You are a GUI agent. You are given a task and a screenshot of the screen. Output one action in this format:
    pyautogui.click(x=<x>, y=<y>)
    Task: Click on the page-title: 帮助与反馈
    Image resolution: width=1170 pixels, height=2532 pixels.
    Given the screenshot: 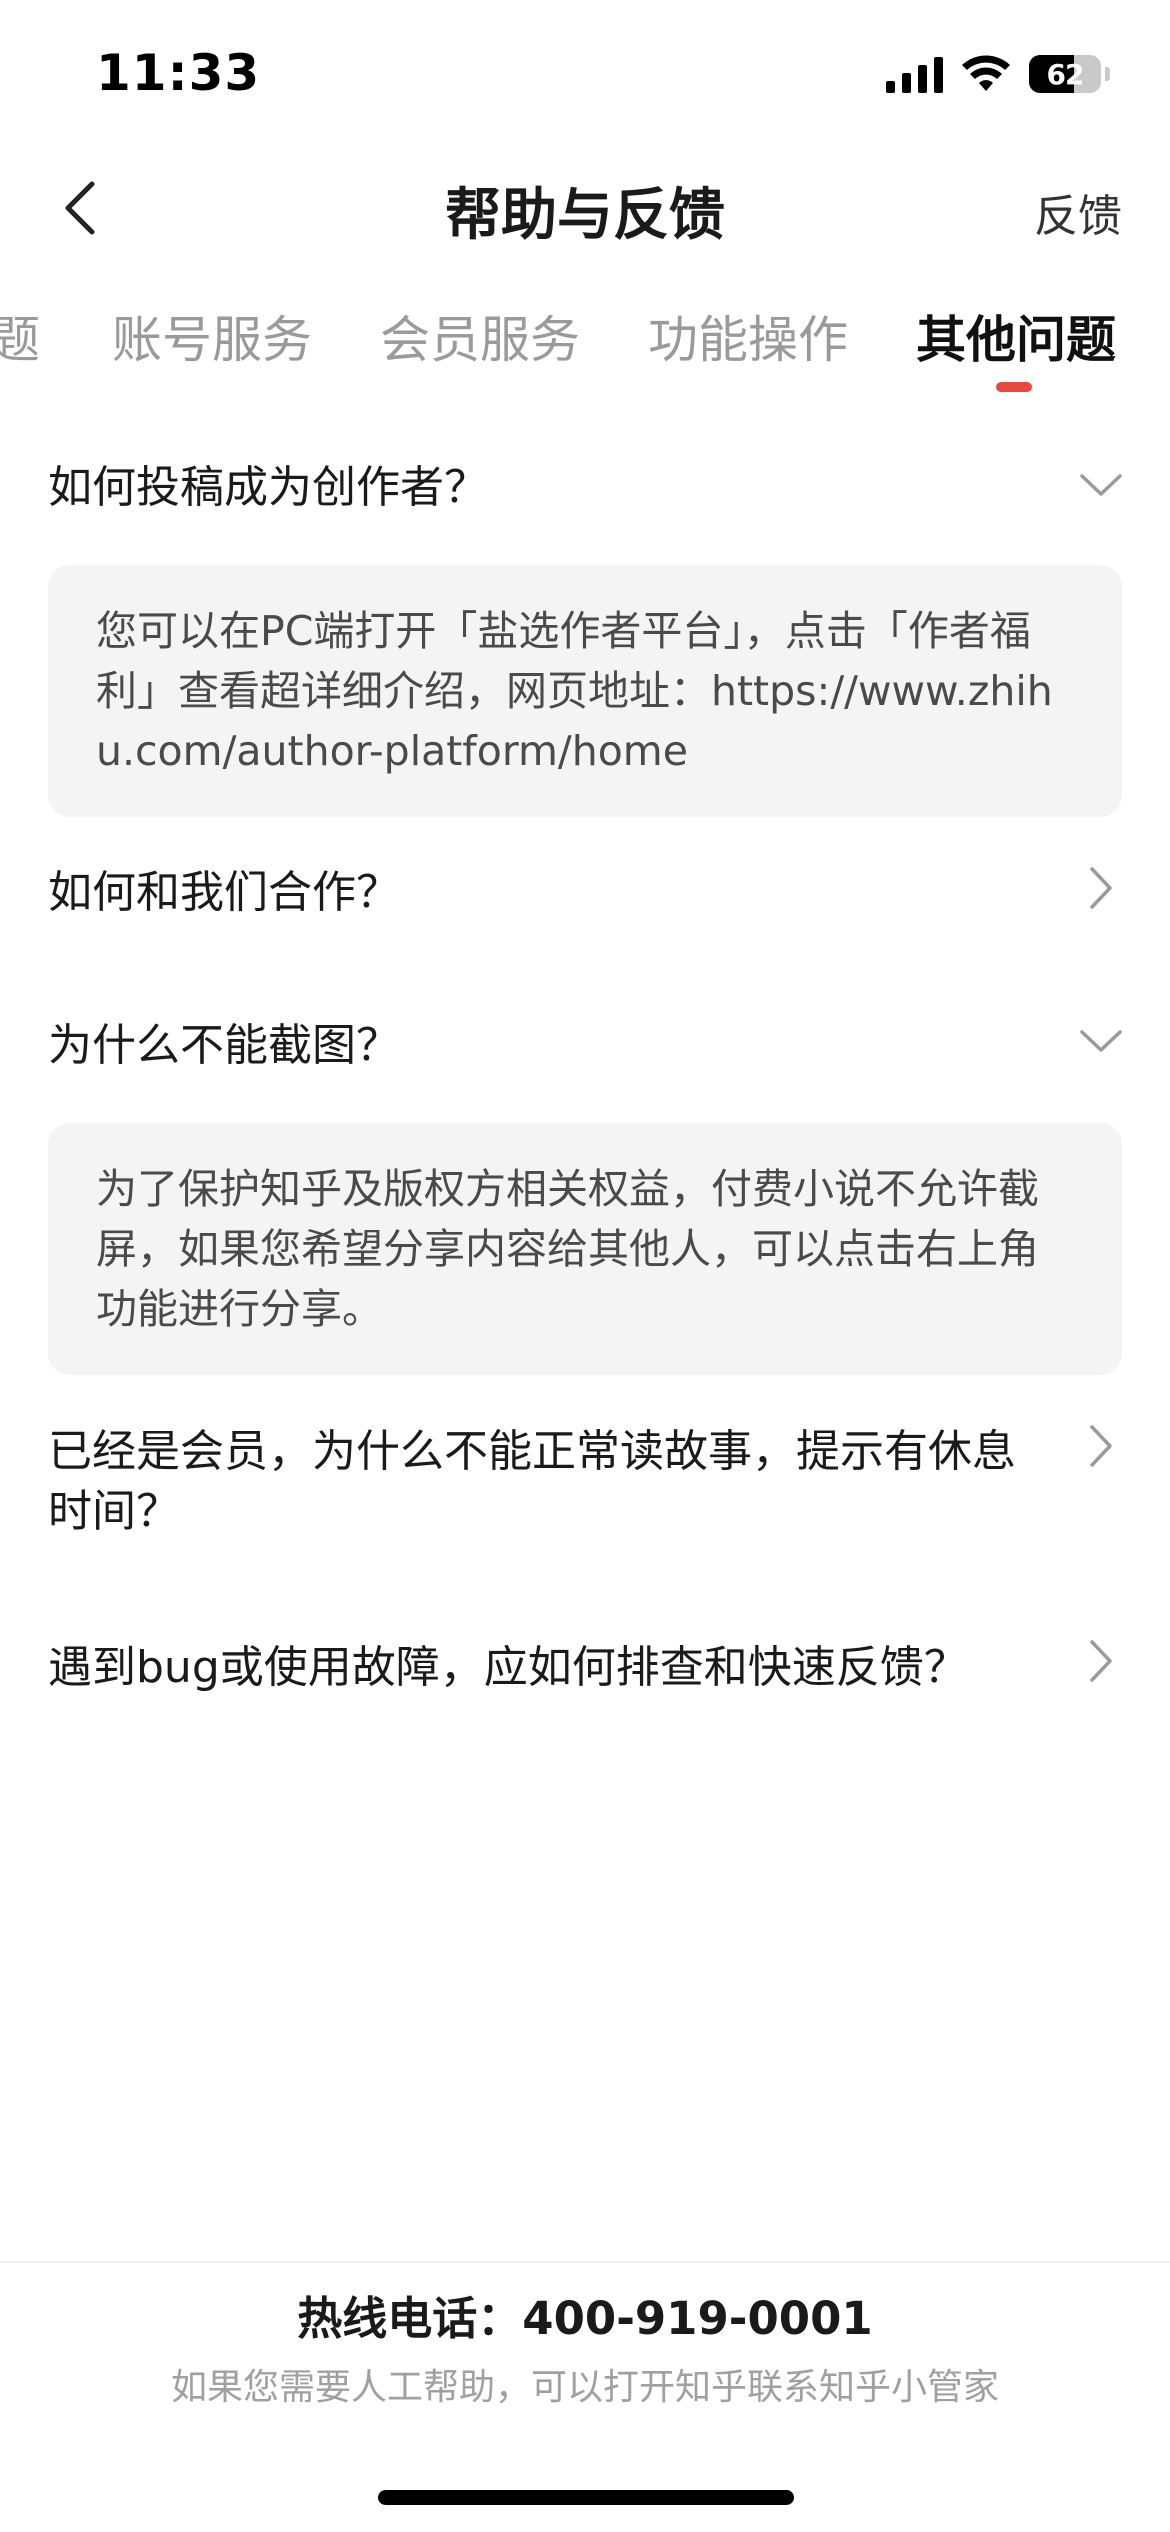 What is the action you would take?
    pyautogui.click(x=585, y=215)
    